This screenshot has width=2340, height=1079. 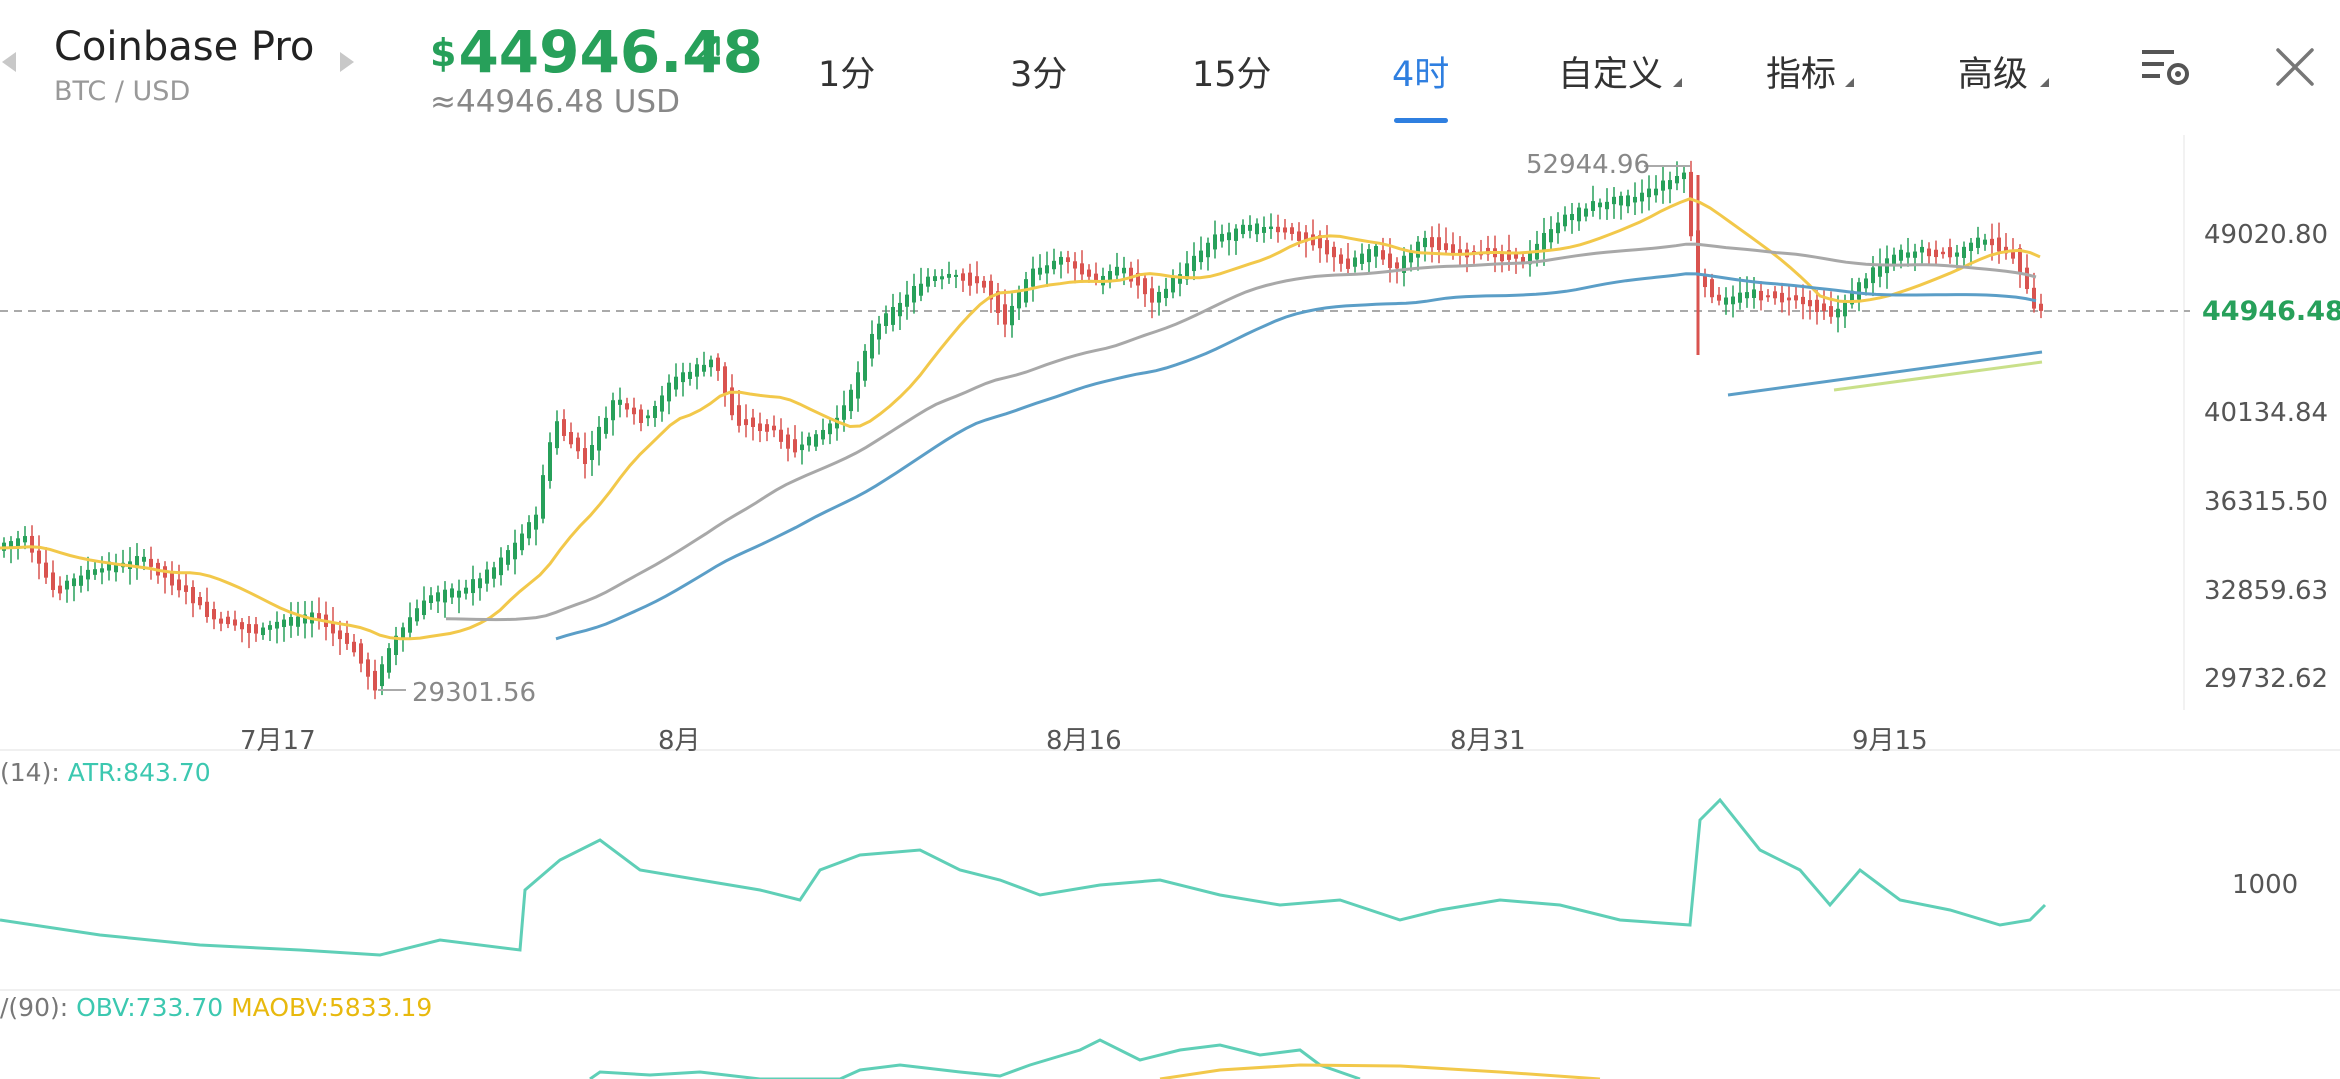 I want to click on y-axis-label: 40134.84, so click(x=2266, y=413).